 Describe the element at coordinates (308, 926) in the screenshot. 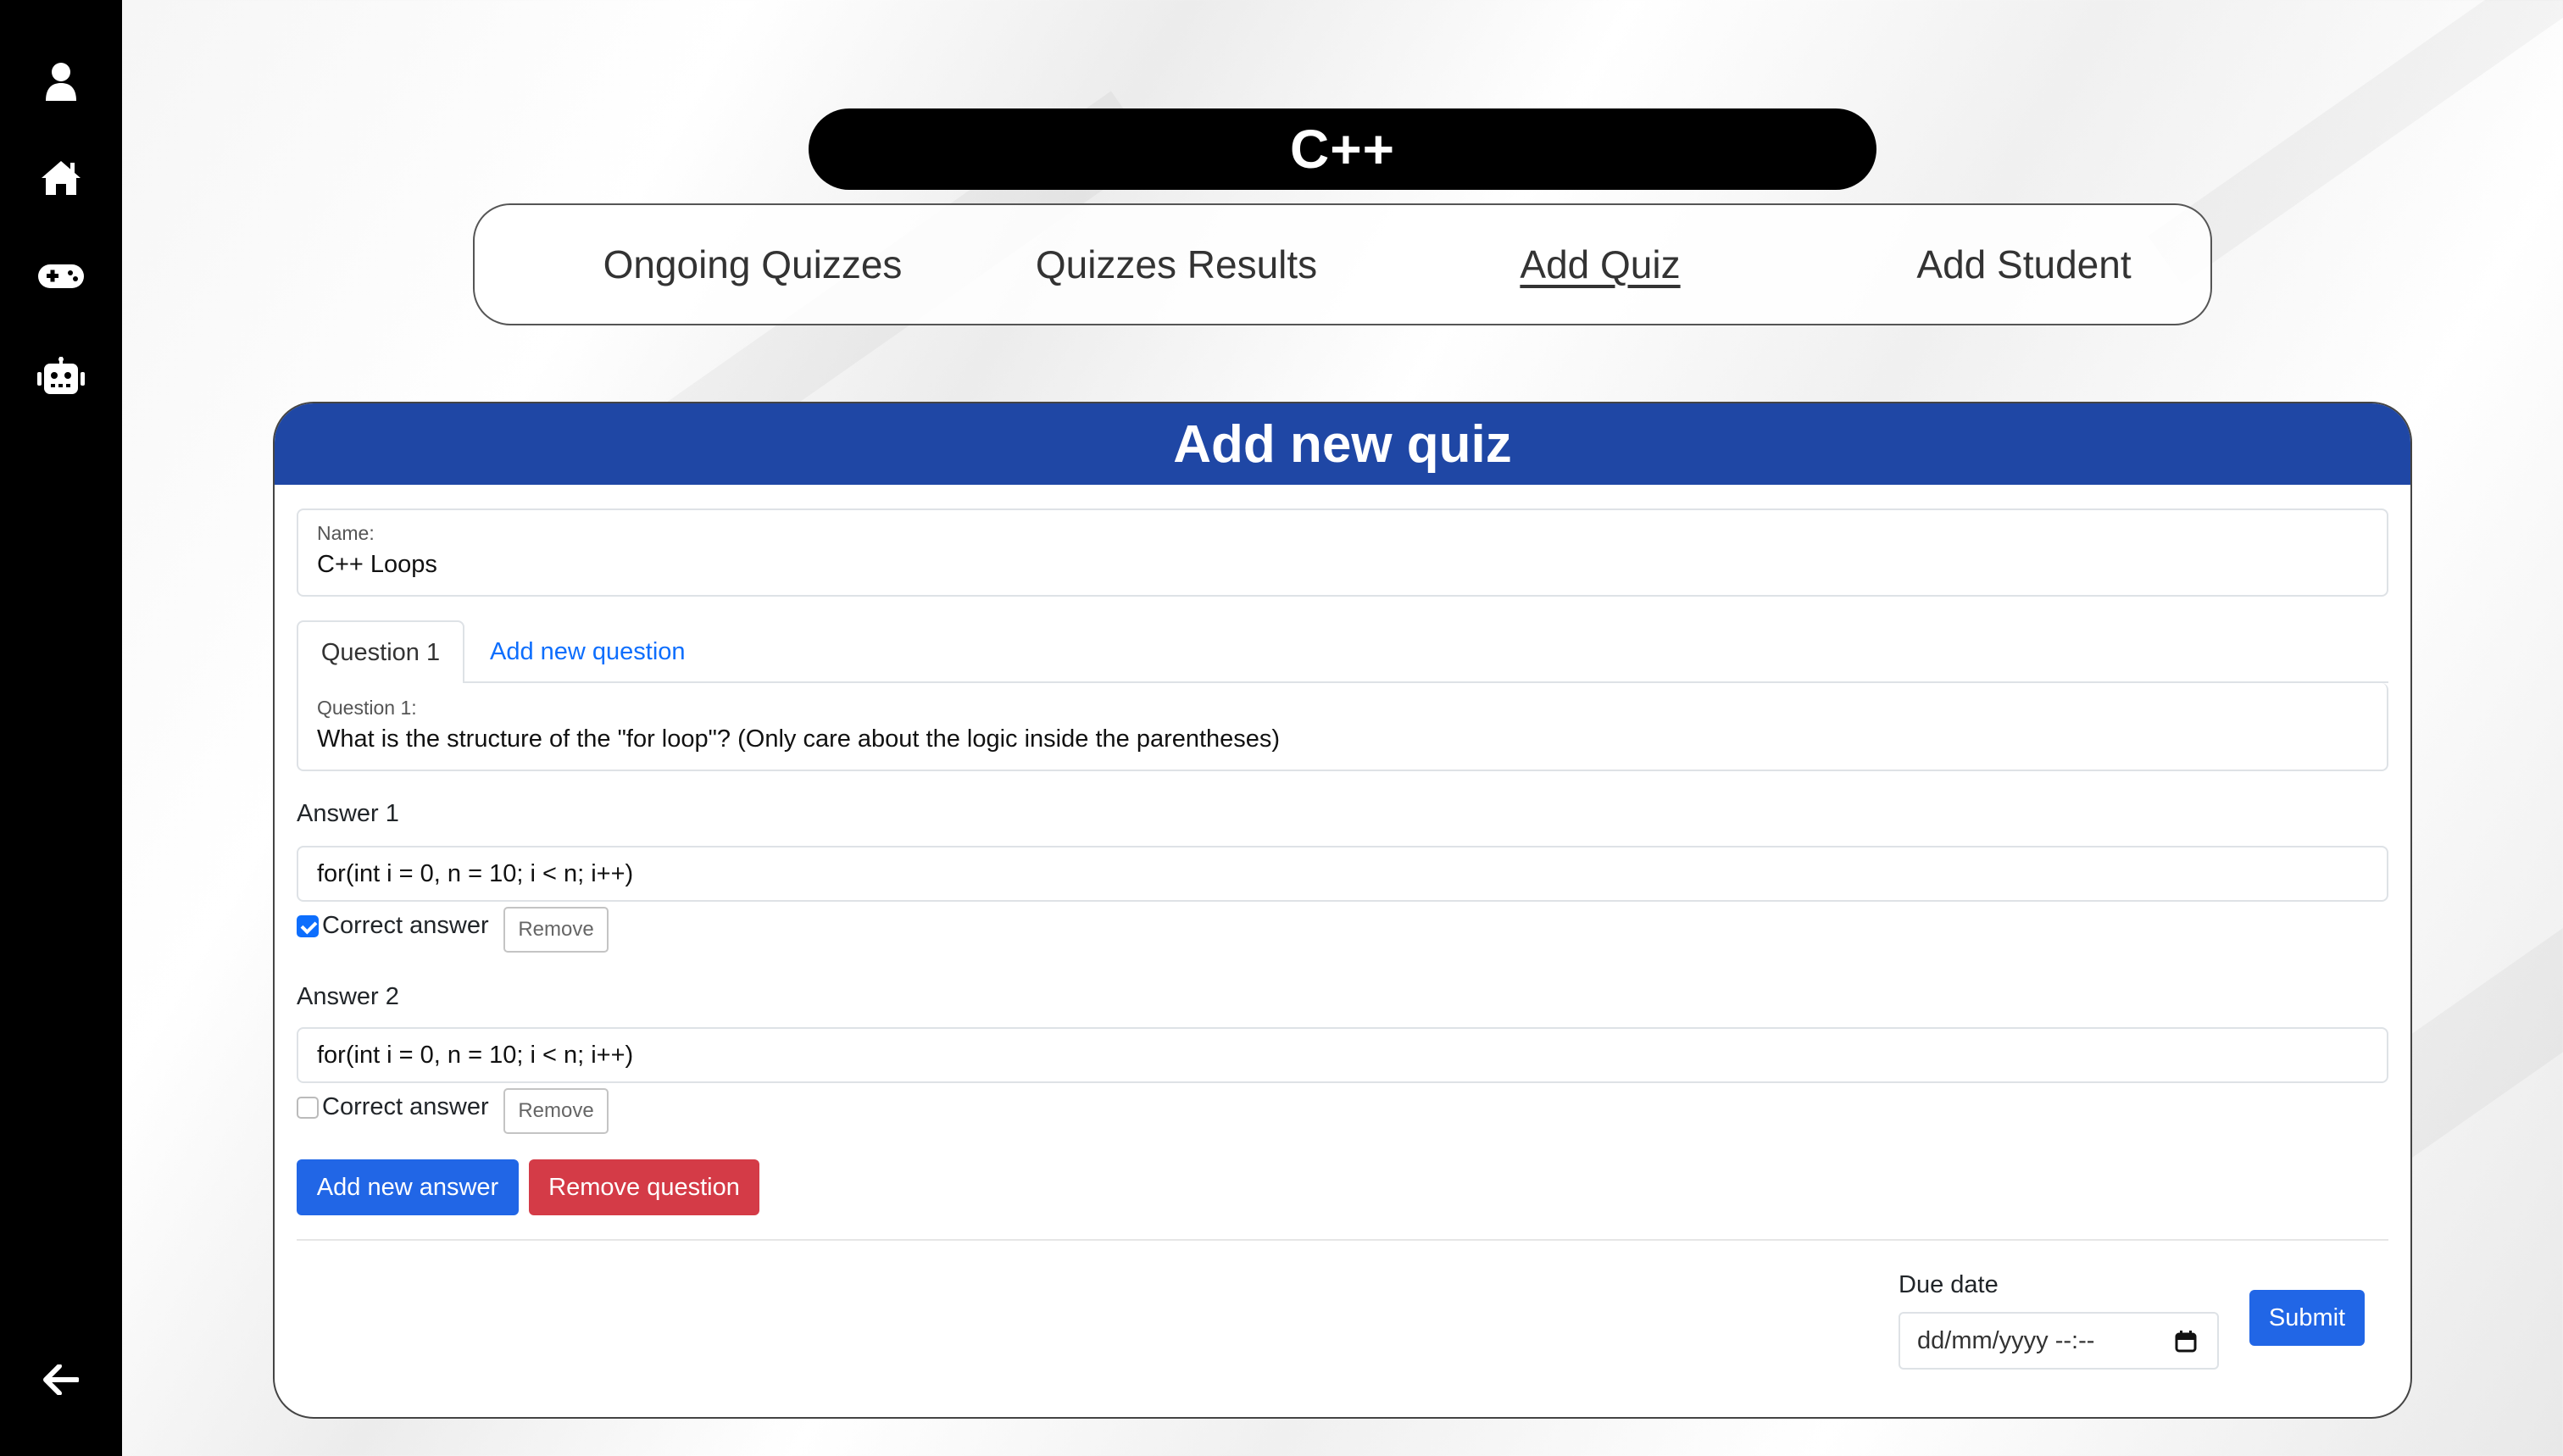

I see `answer-1-correct-checkbox` at that location.